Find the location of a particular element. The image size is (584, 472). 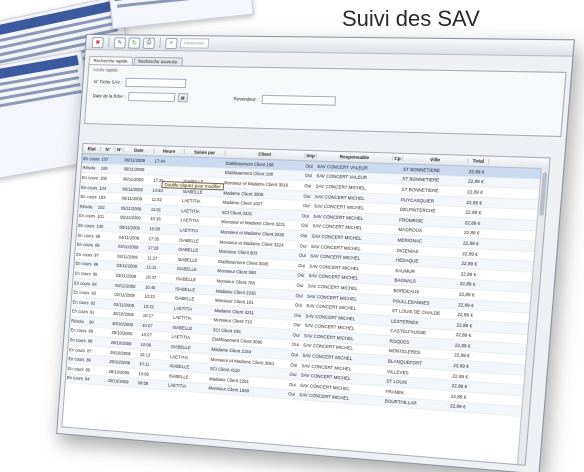

table-cell: BORDEAUX is located at coordinates (425, 292).